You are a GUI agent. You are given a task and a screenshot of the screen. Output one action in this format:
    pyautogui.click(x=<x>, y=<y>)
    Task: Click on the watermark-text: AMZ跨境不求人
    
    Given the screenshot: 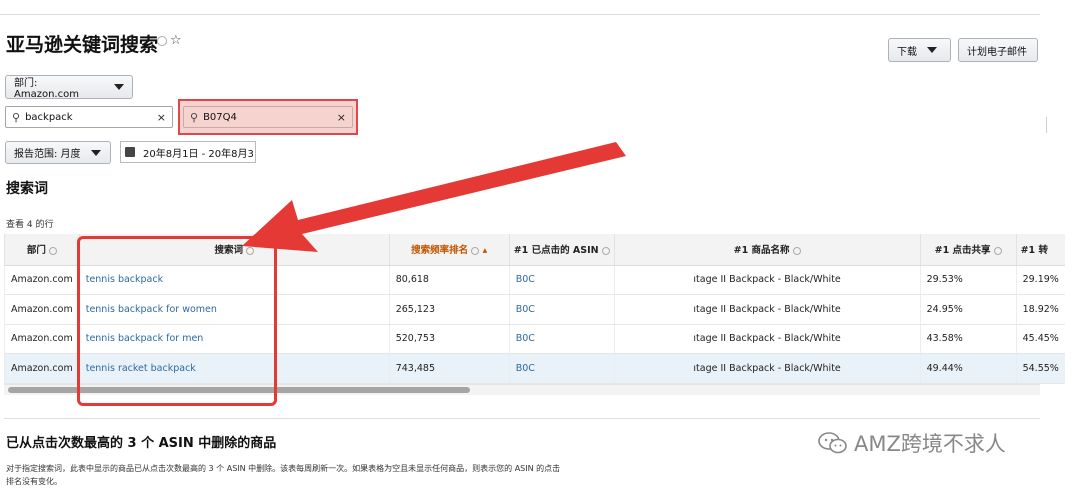 What is the action you would take?
    pyautogui.click(x=930, y=444)
    